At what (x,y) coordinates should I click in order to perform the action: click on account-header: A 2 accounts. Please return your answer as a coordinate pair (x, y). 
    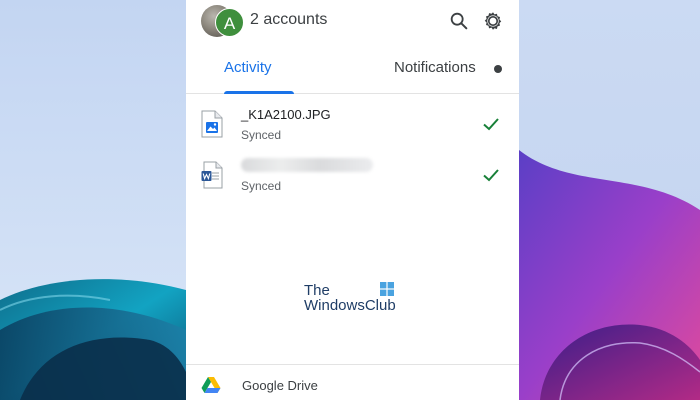
    Looking at the image, I should click on (352, 22).